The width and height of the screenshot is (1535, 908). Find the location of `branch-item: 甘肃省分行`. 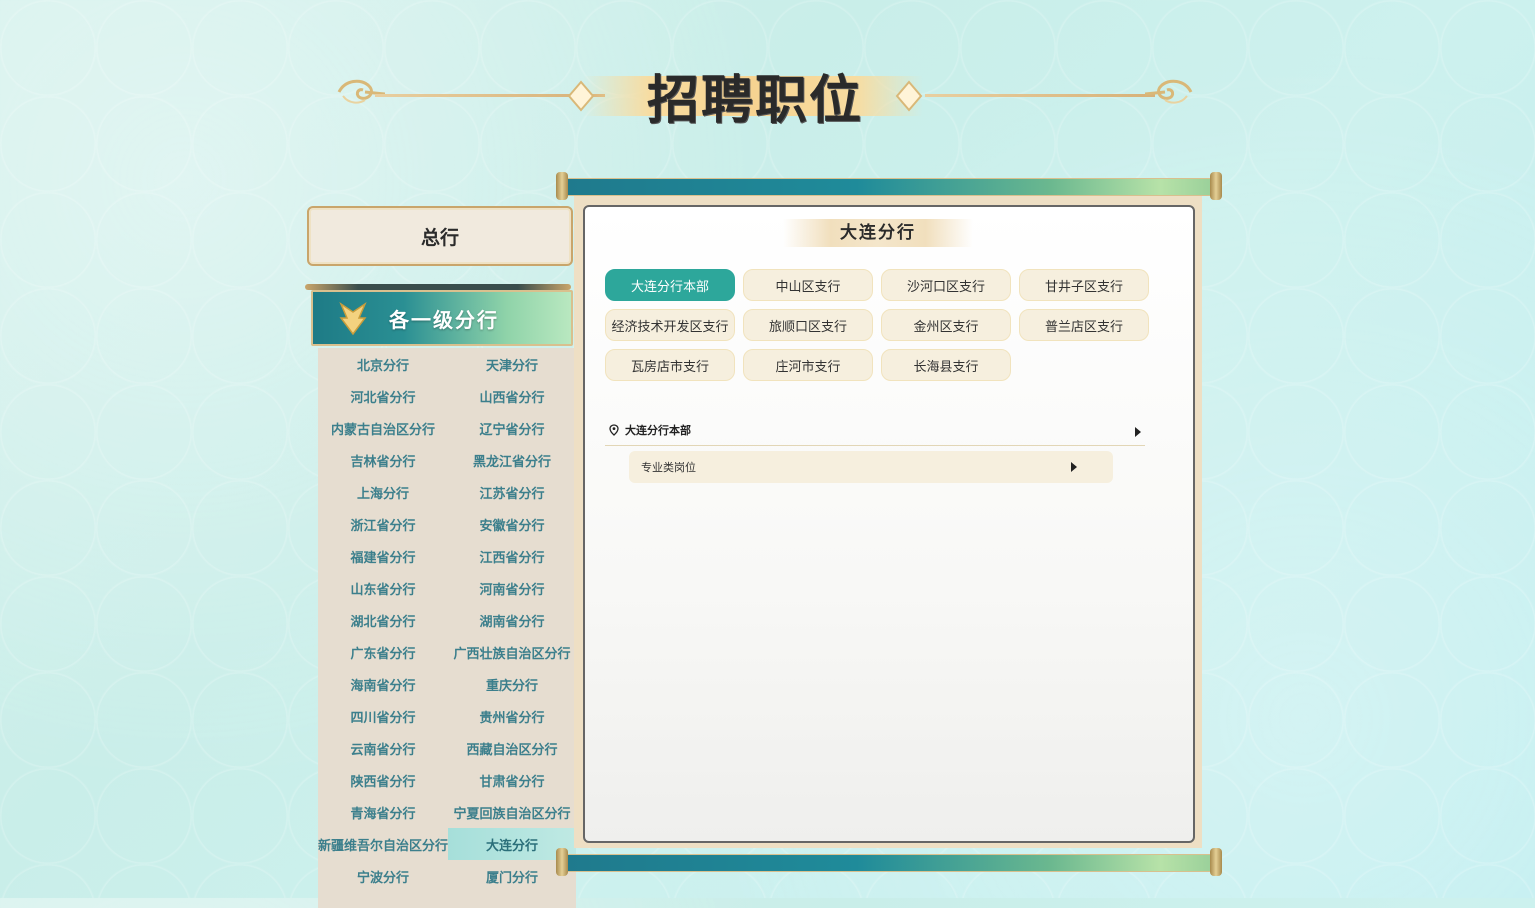

branch-item: 甘肃省分行 is located at coordinates (512, 780).